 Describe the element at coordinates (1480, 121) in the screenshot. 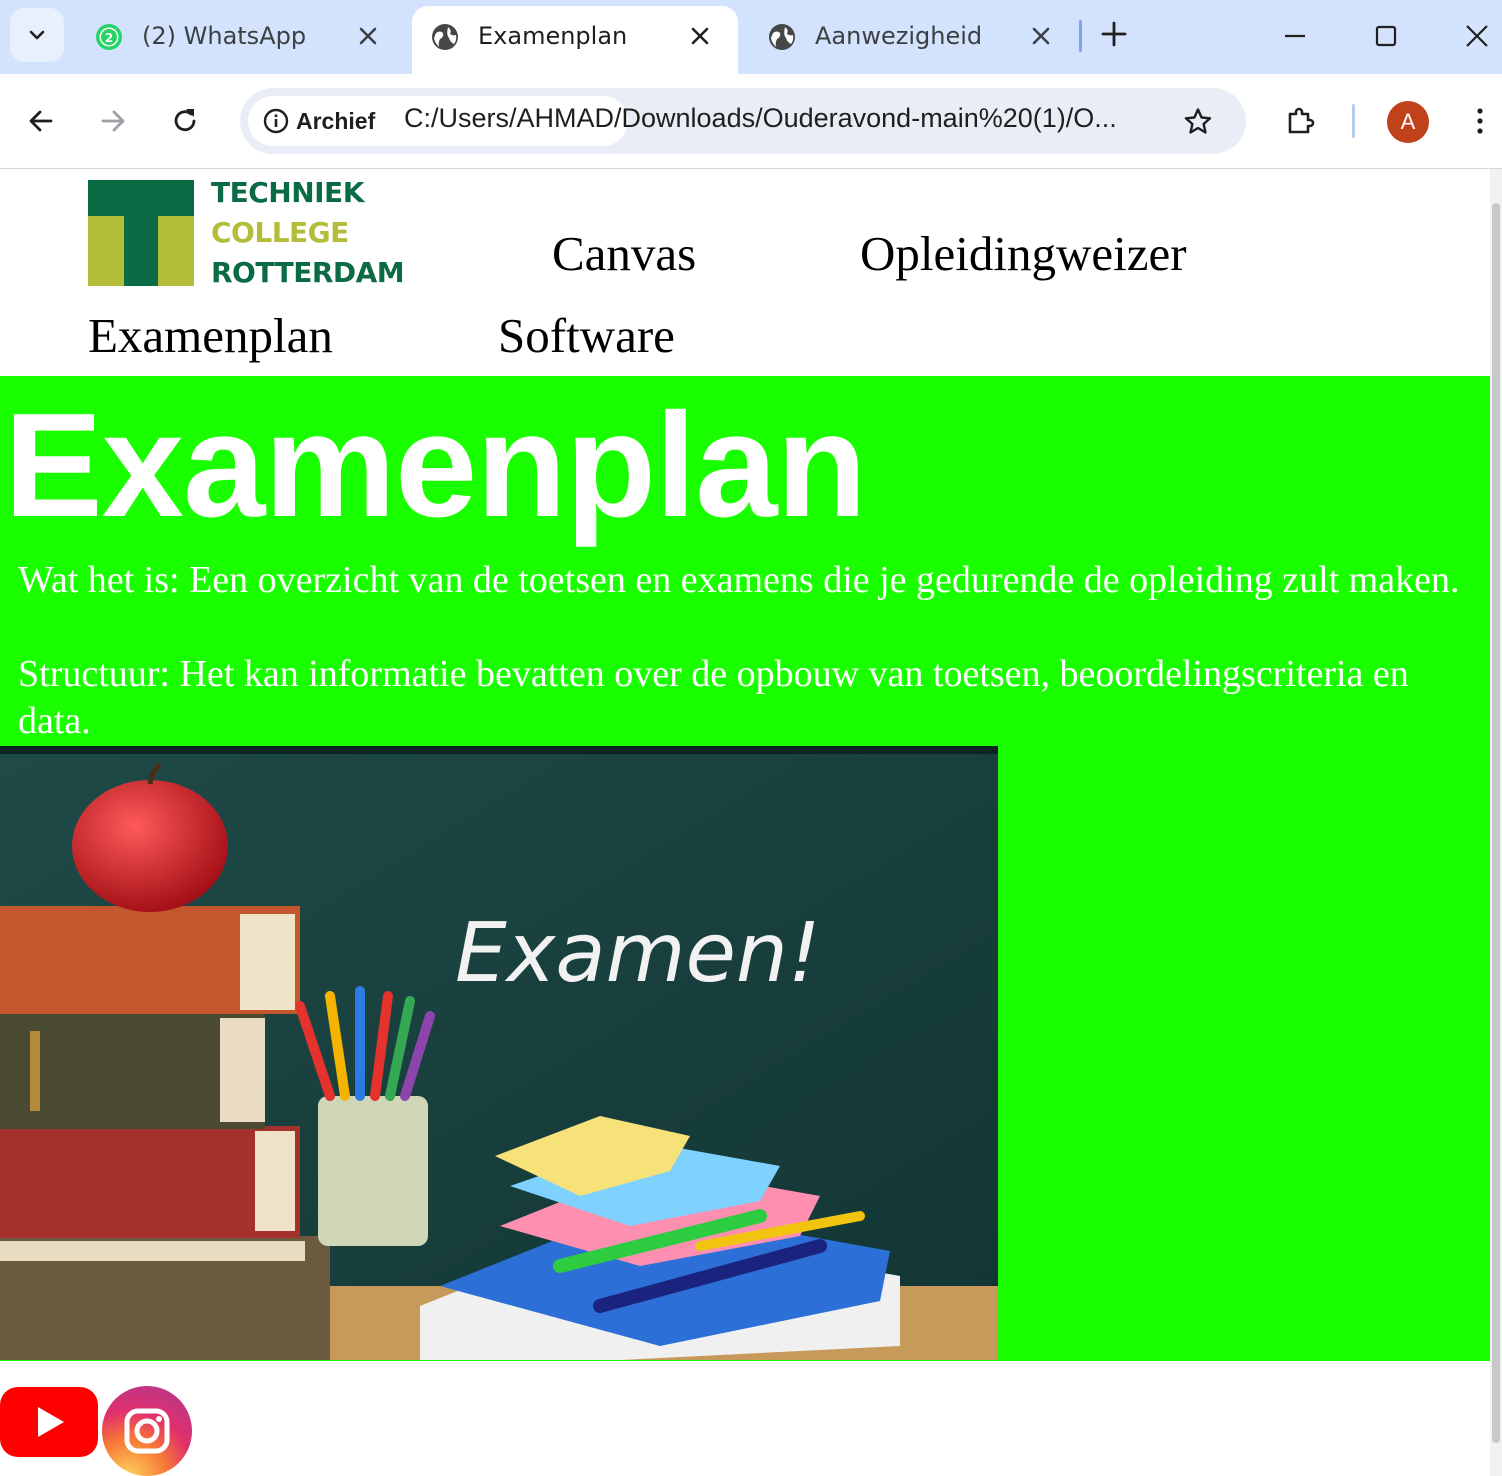

I see `more-vertical-icon` at that location.